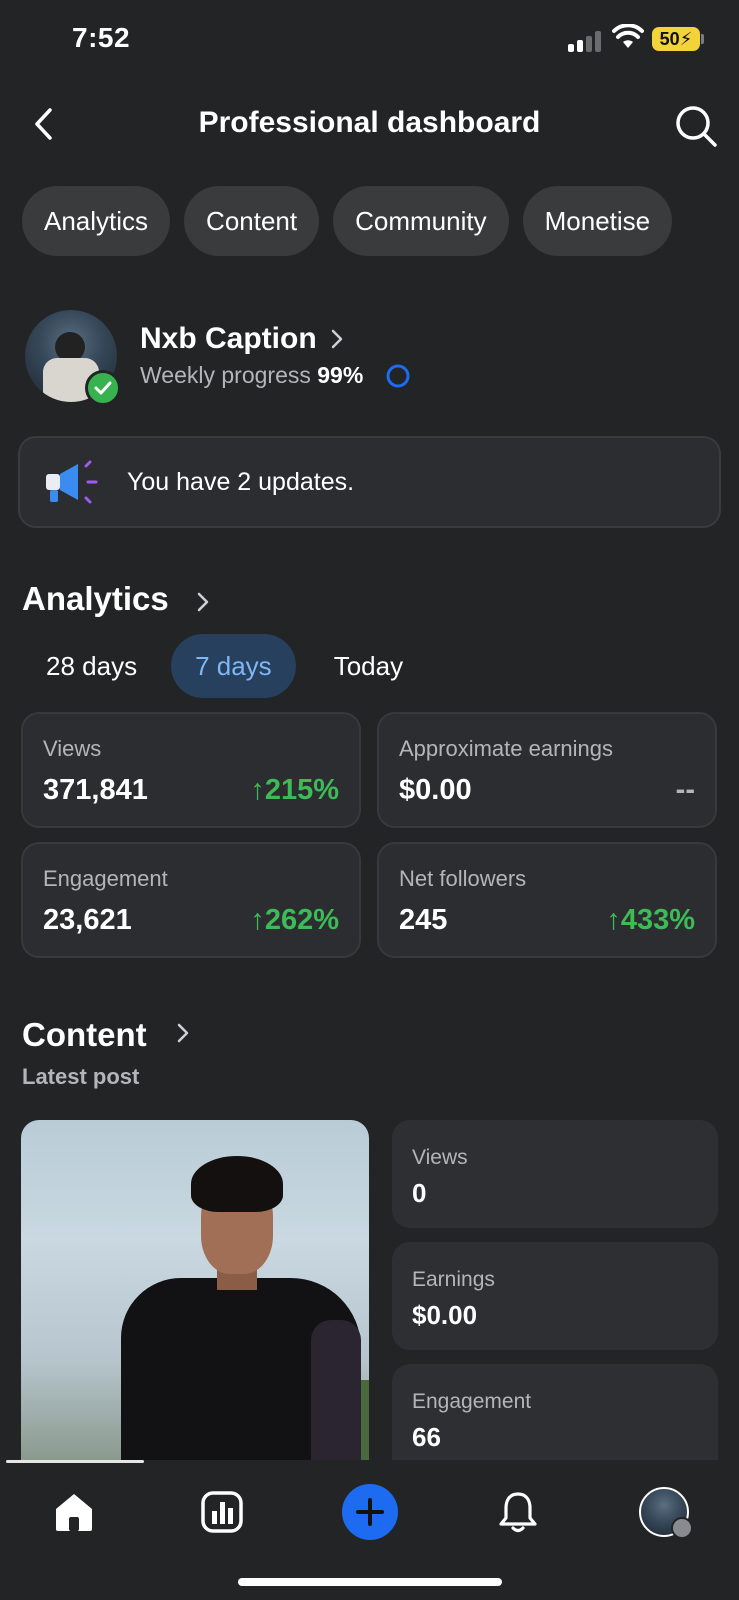 The image size is (739, 1600). What do you see at coordinates (84, 1035) in the screenshot?
I see `content-title: Content` at bounding box center [84, 1035].